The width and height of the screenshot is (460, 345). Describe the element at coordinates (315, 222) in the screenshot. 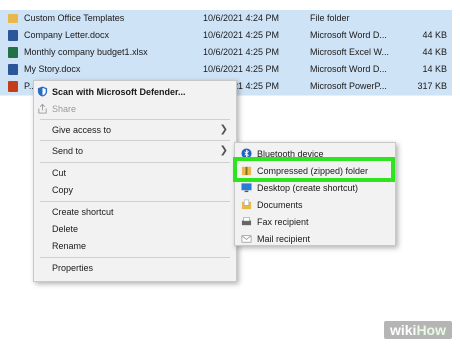

I see `fax-recipient-item: Fax recipient` at that location.